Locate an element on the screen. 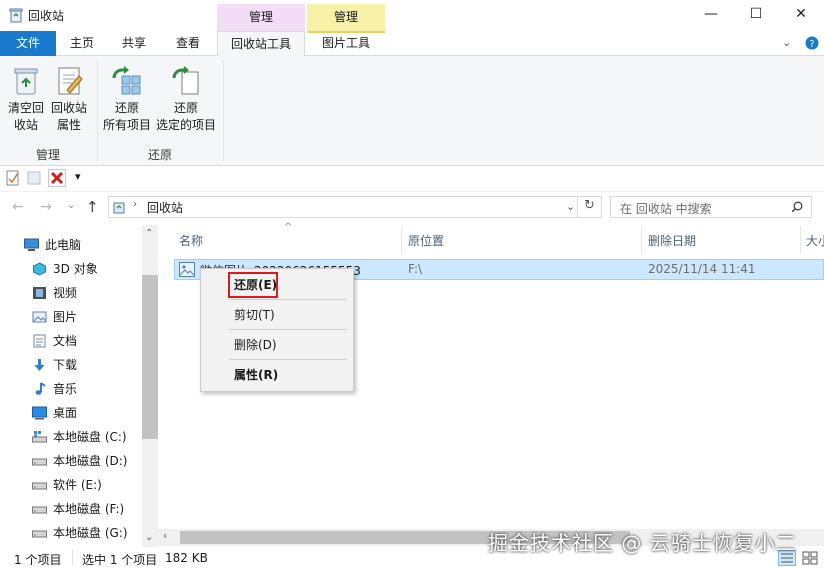 This screenshot has height=570, width=824. nav-item-documents: 文档 is located at coordinates (71, 341).